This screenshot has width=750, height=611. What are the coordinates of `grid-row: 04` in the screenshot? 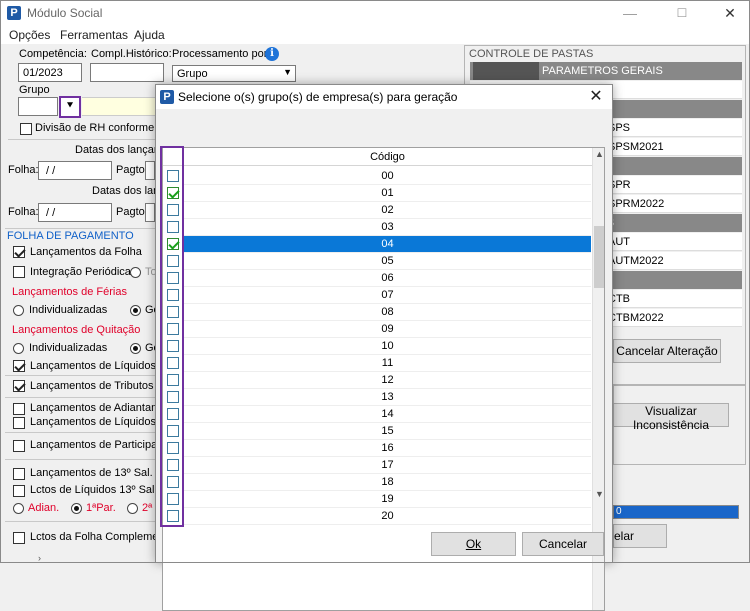 It's located at (377, 244).